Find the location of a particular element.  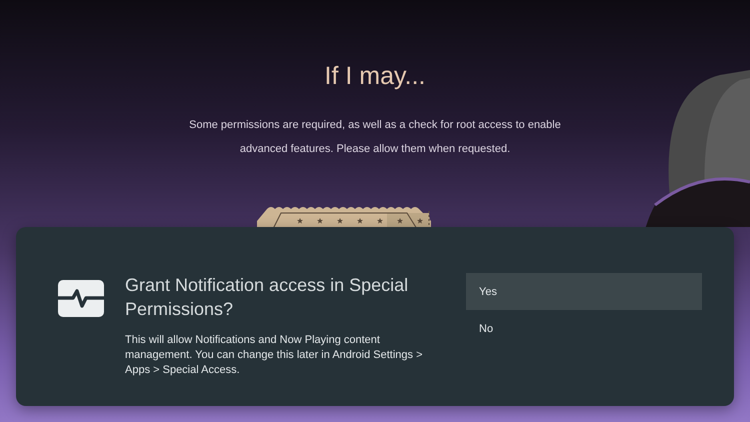

intro-text: Some permissions are required, as well as a check for root access to enable advanced features. Please allow them when requested. is located at coordinates (375, 137).